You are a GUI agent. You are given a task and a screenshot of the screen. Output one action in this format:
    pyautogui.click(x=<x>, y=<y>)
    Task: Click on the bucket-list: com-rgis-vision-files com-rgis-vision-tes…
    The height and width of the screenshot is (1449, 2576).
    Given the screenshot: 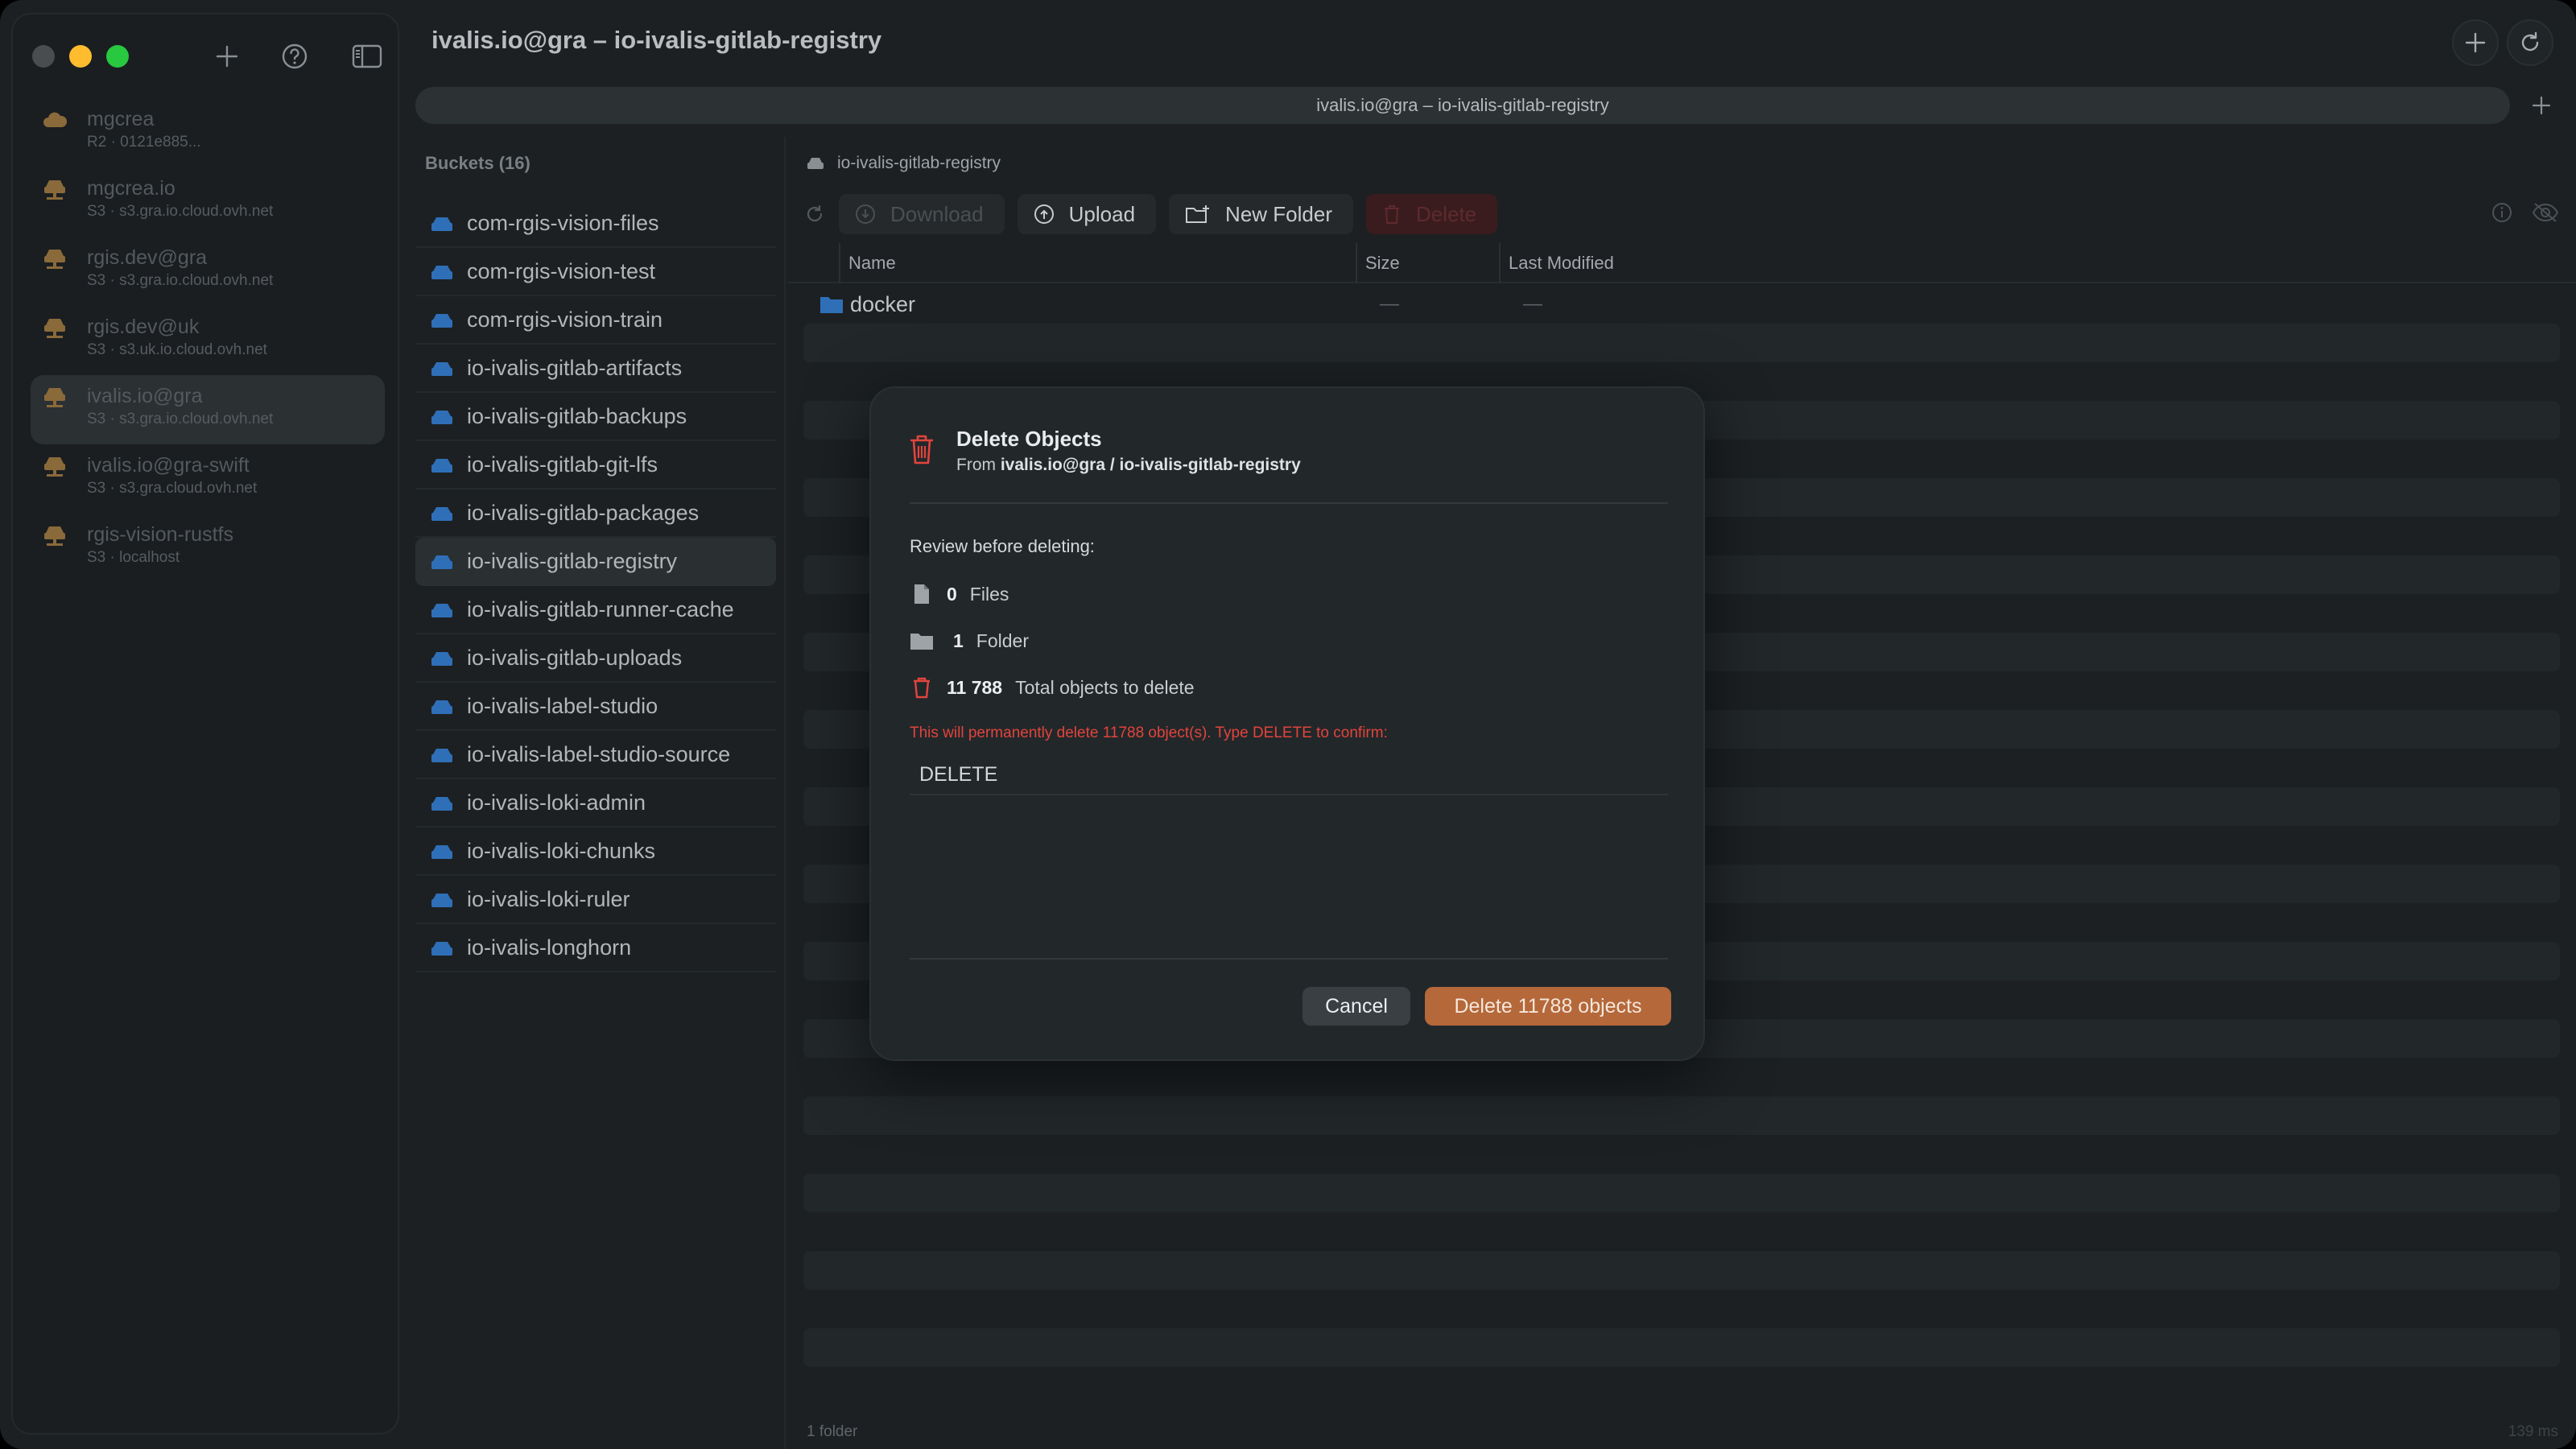 What is the action you would take?
    pyautogui.click(x=595, y=586)
    